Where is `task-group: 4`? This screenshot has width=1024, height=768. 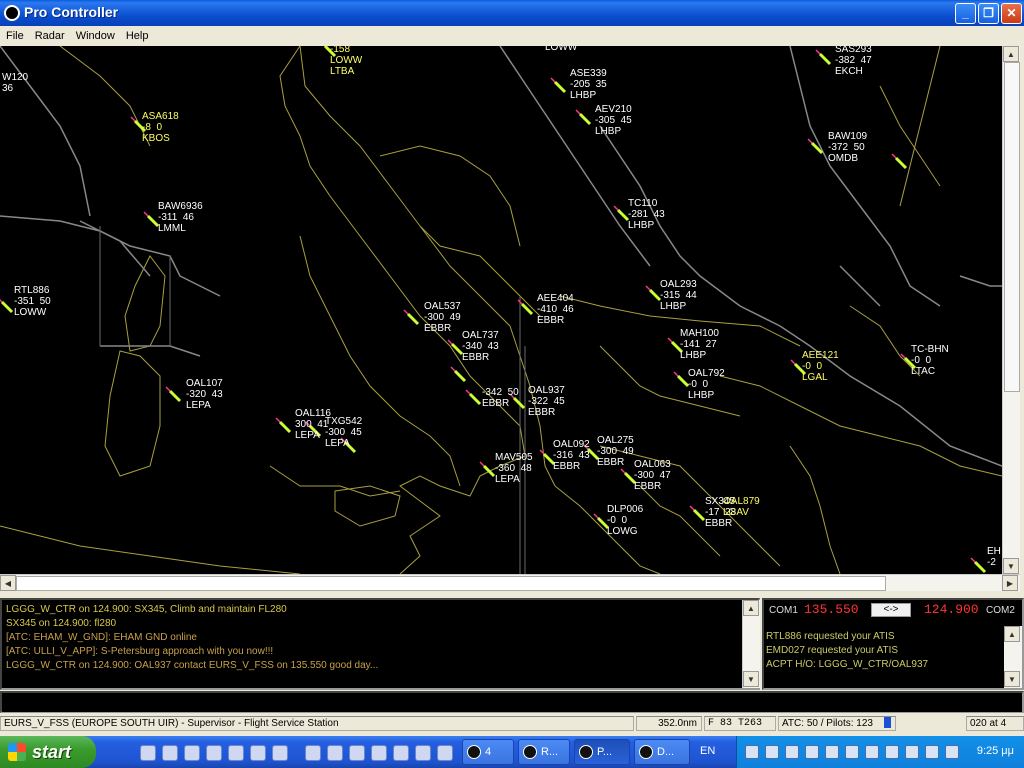
task-group: 4 is located at coordinates (488, 752).